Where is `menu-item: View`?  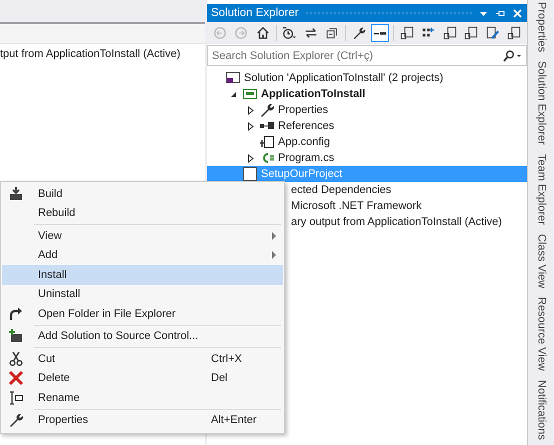 menu-item: View is located at coordinates (142, 236).